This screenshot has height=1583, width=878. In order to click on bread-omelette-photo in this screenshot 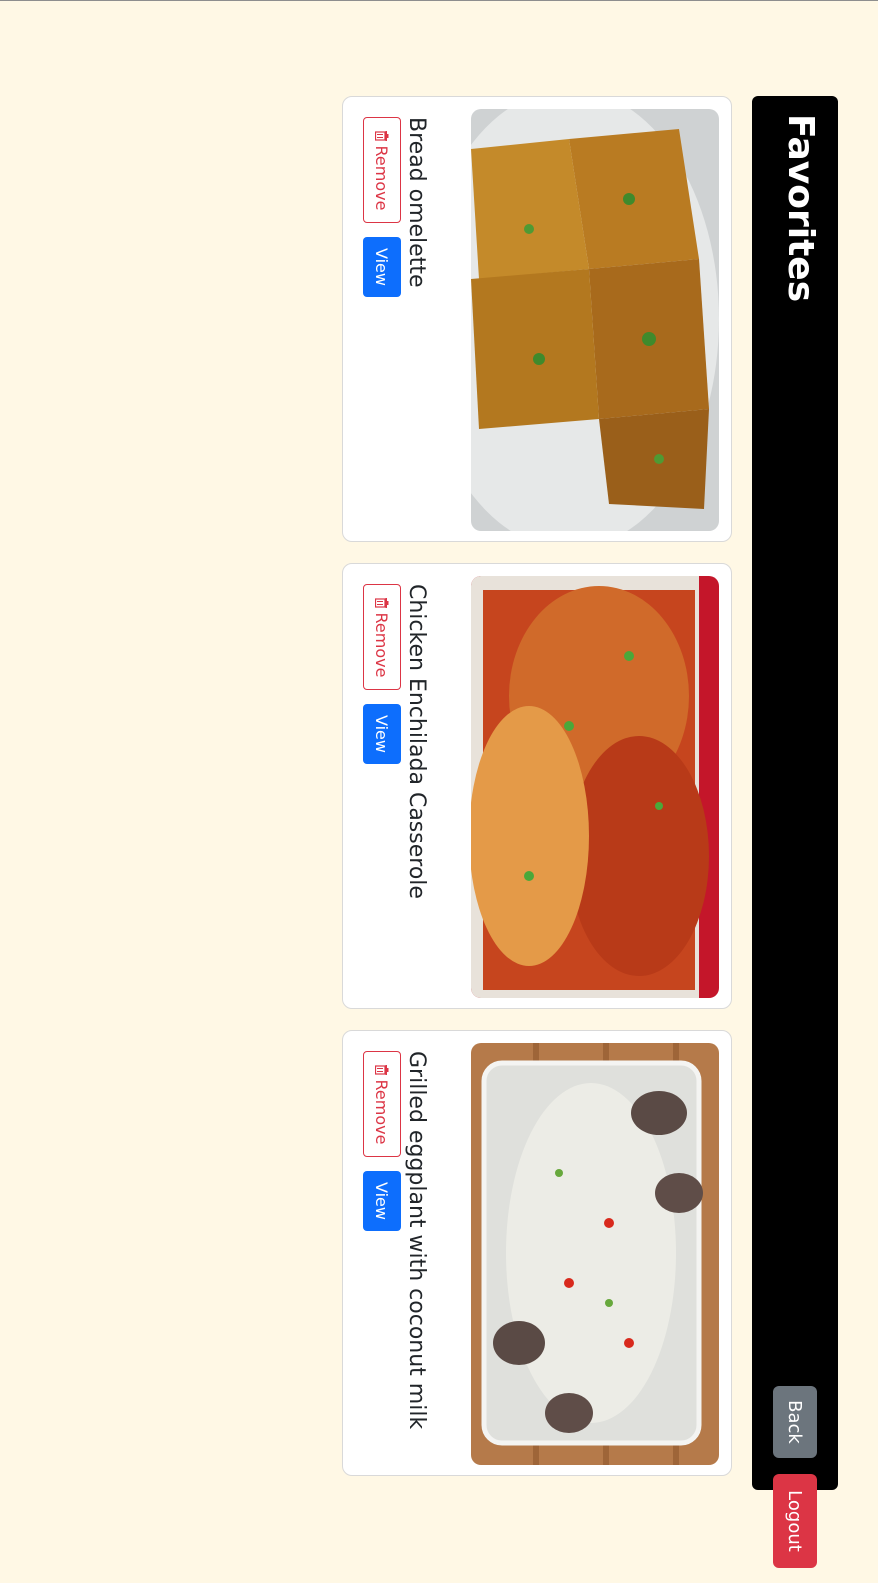, I will do `click(595, 320)`.